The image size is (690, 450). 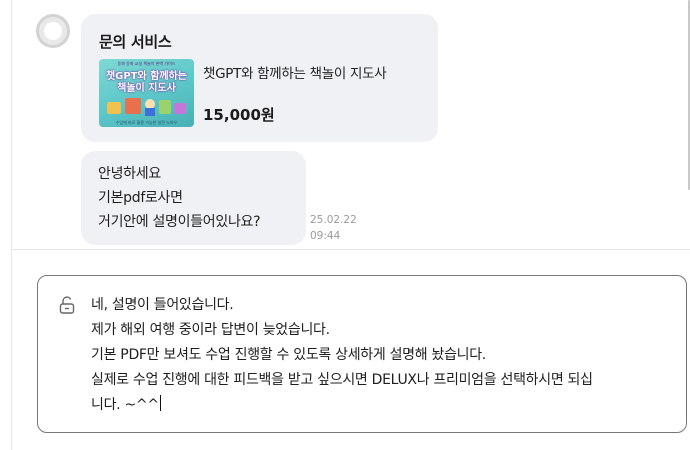 What do you see at coordinates (129, 174) in the screenshot?
I see `message-line: 안녕하세요` at bounding box center [129, 174].